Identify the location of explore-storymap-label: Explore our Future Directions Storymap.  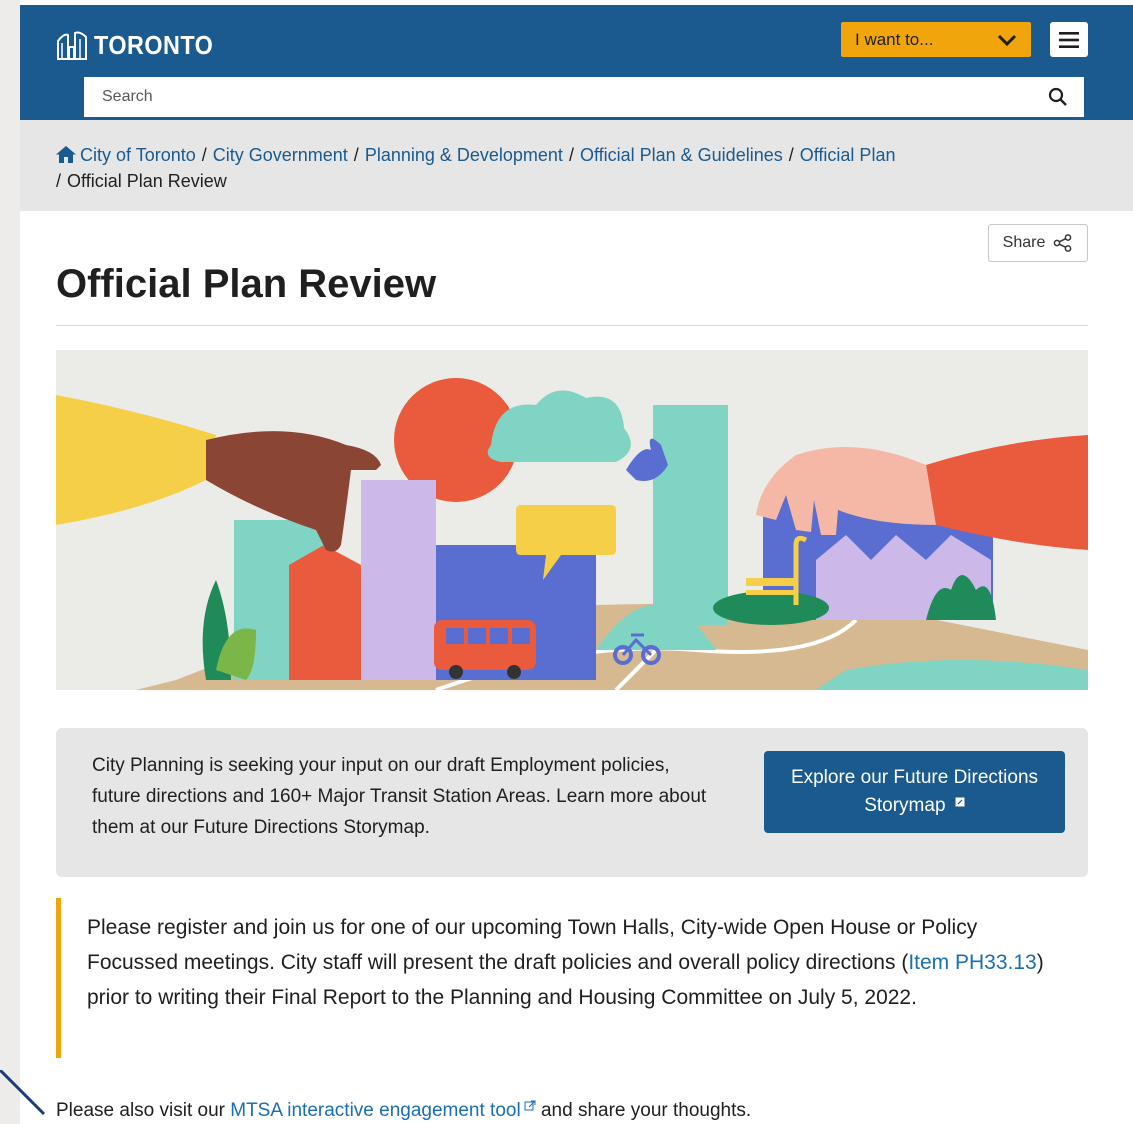
(914, 791).